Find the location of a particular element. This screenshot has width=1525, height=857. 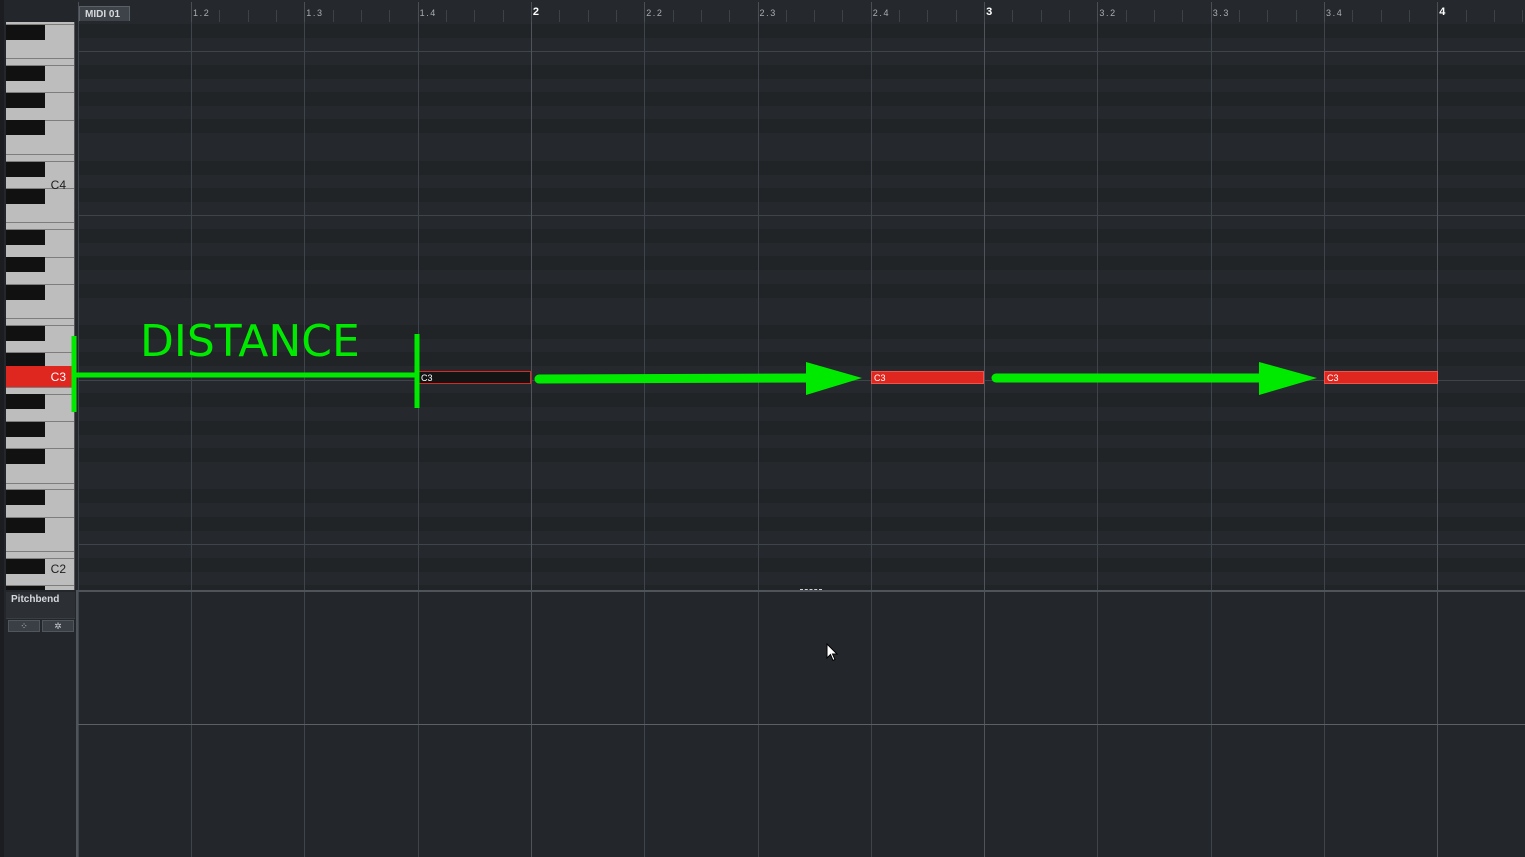

active-key-label: C3 is located at coordinates (58, 377).